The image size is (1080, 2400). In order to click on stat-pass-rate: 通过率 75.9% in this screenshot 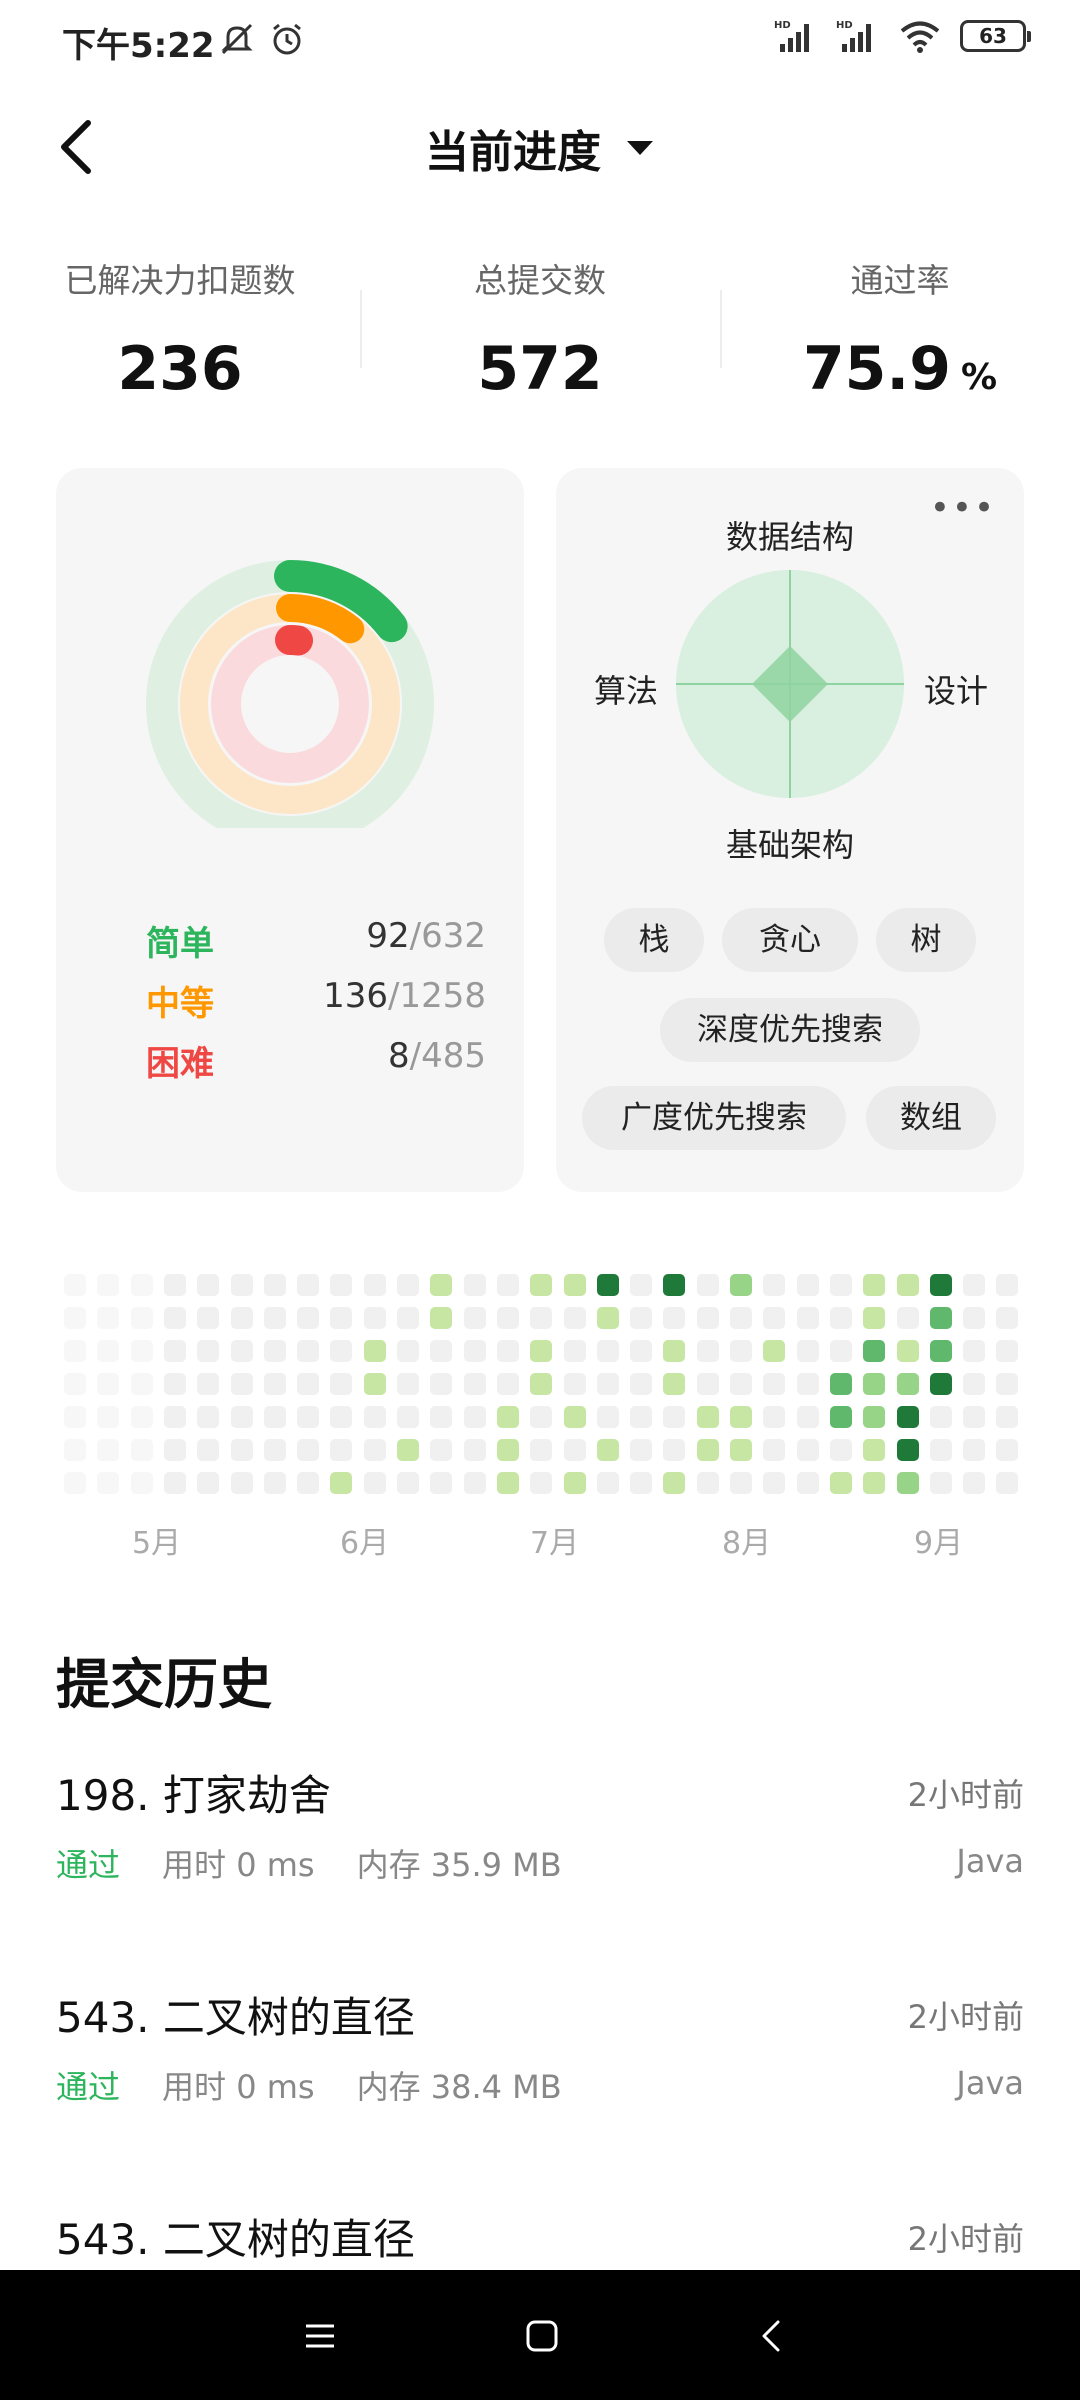, I will do `click(900, 333)`.